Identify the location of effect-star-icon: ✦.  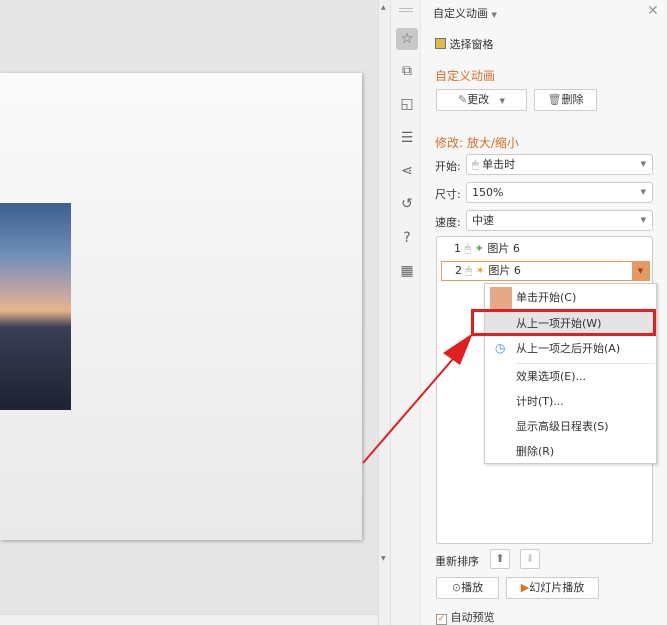
(479, 248).